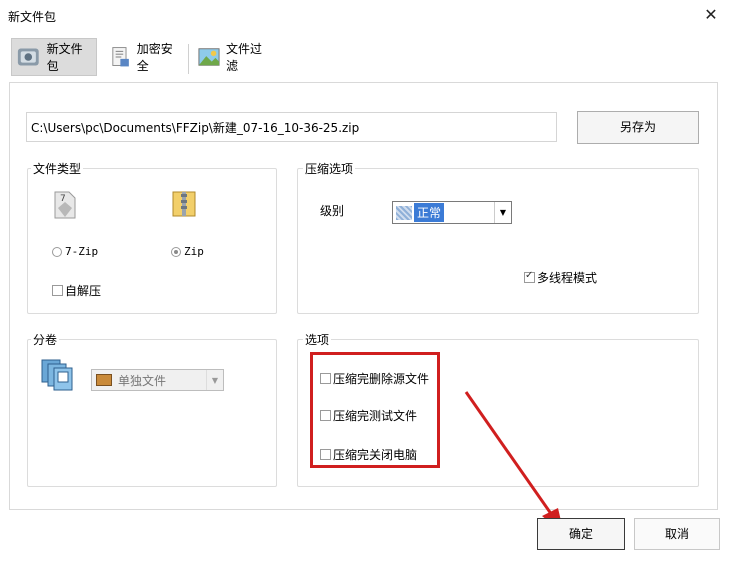 This screenshot has width=729, height=562. Describe the element at coordinates (429, 212) in the screenshot. I see `level-value: 正常` at that location.